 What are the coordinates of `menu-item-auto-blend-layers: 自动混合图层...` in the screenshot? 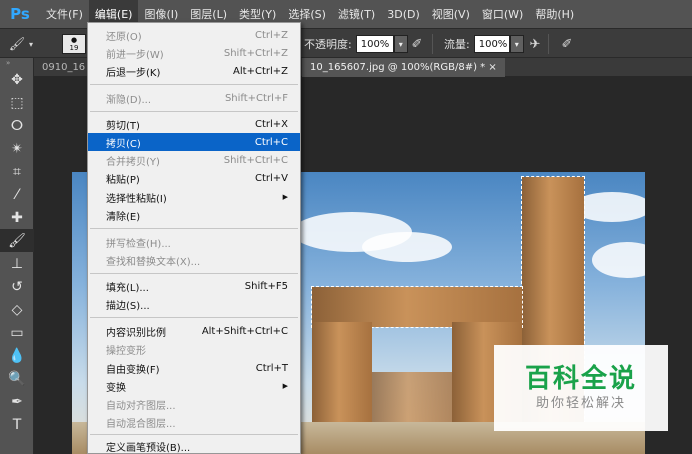 It's located at (194, 422).